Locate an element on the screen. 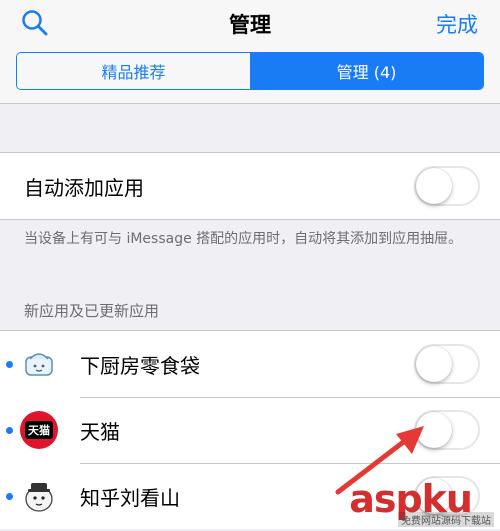 The image size is (500, 531). auto-add-label: 自动添加应用 is located at coordinates (84, 187).